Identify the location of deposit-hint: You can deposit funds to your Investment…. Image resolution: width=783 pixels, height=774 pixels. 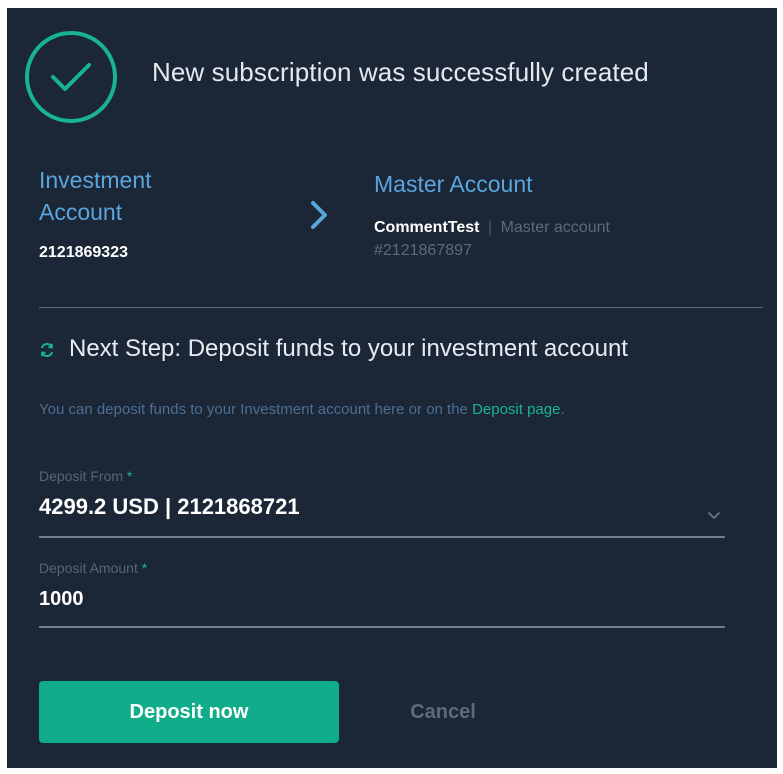
(319, 410).